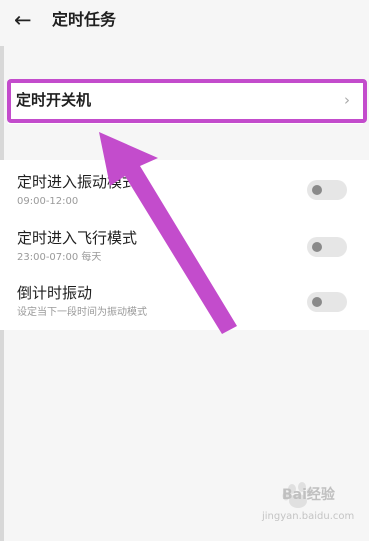  Describe the element at coordinates (184, 23) in the screenshot. I see `header: ← 定时任务` at that location.